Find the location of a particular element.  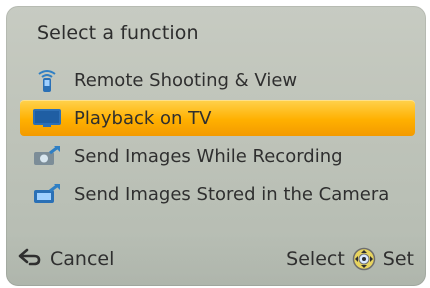

menu-item-label: Playback on TV is located at coordinates (143, 118).